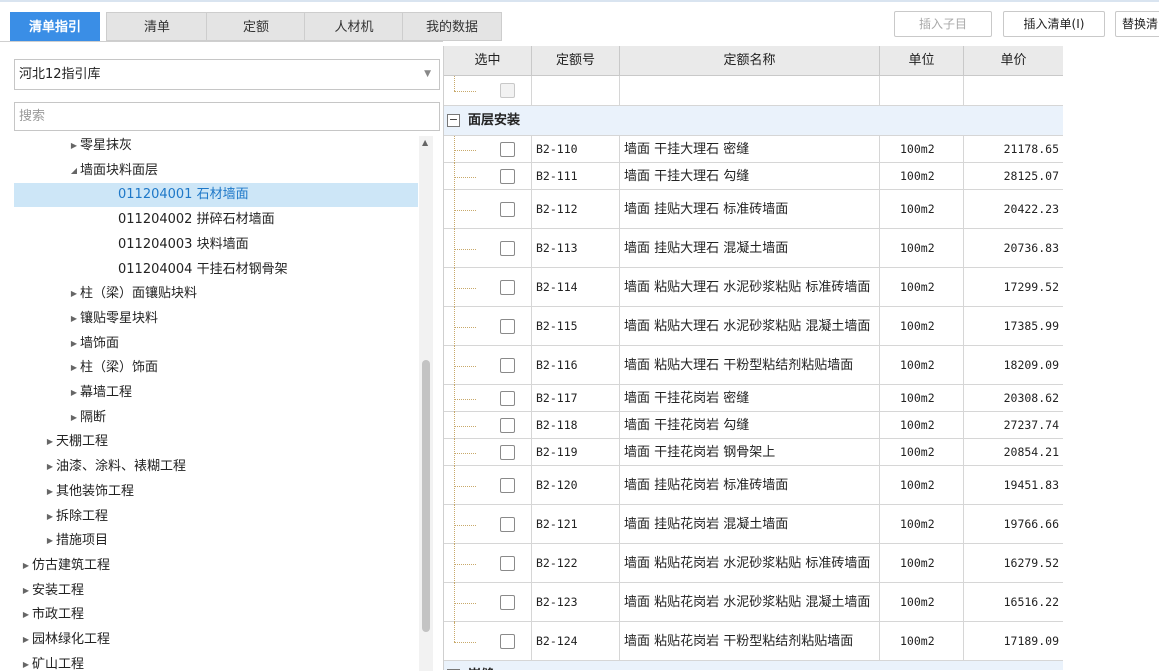 The width and height of the screenshot is (1159, 671). I want to click on table-row: B2-111 墙面 干挂大理石 勾缝 100m2 28125.07, so click(753, 176).